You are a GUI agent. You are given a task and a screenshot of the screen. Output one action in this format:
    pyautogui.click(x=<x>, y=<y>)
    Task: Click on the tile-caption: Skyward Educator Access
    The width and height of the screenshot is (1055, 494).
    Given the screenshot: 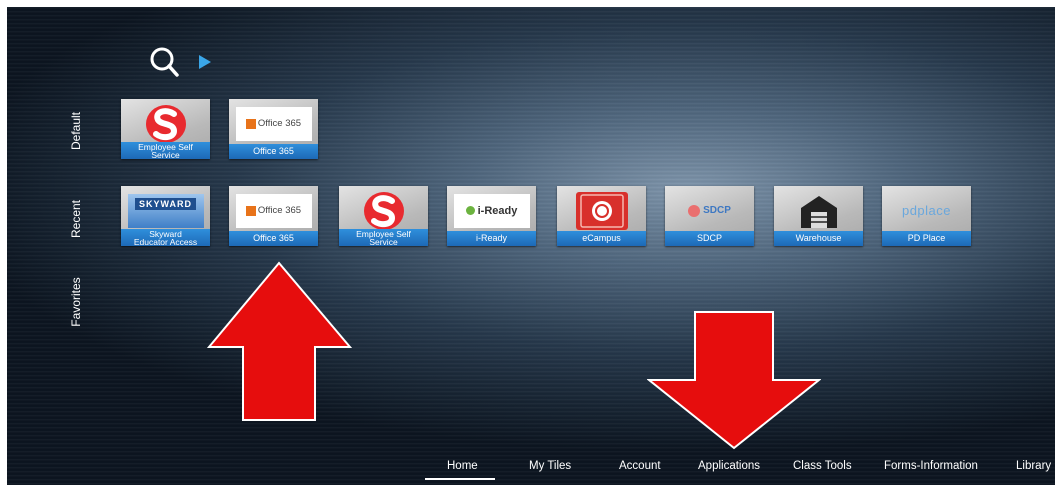 What is the action you would take?
    pyautogui.click(x=165, y=237)
    